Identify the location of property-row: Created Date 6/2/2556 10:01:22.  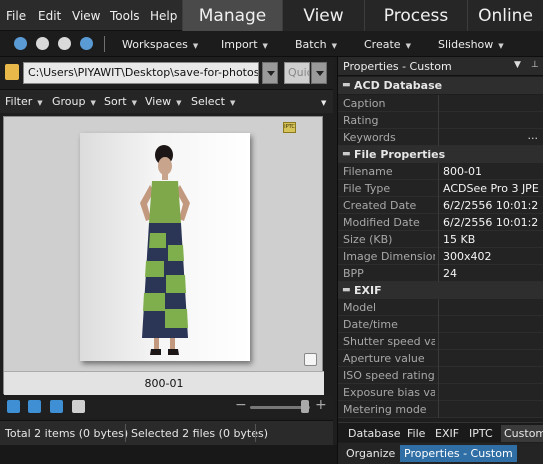
(440, 205).